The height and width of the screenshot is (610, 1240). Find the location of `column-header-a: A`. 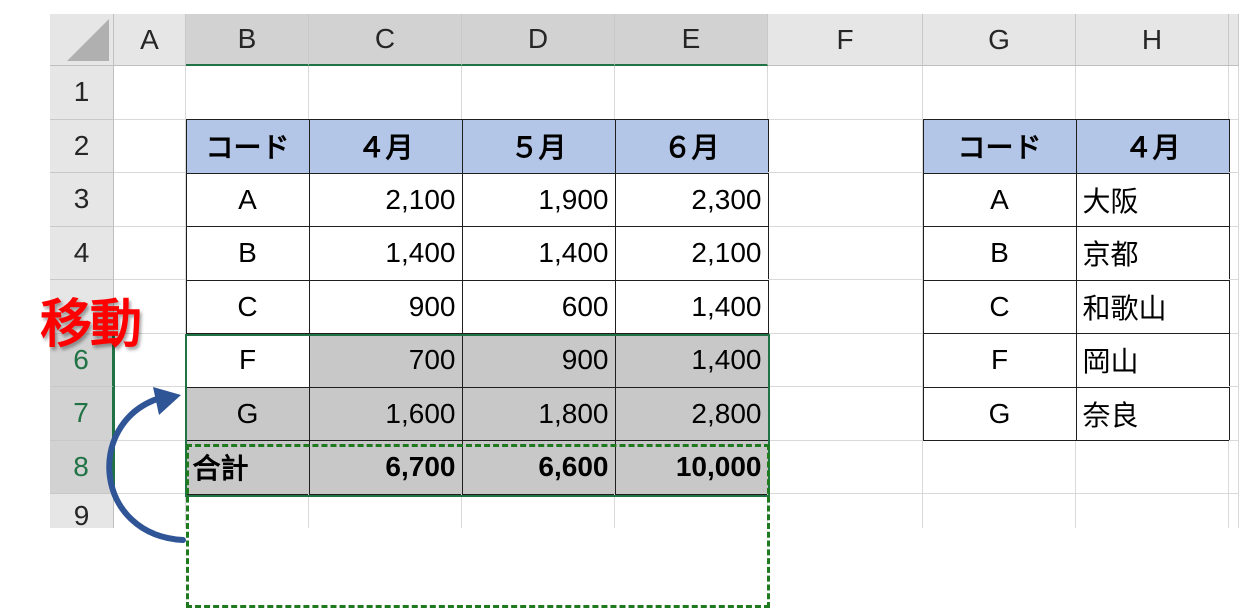

column-header-a: A is located at coordinates (150, 40).